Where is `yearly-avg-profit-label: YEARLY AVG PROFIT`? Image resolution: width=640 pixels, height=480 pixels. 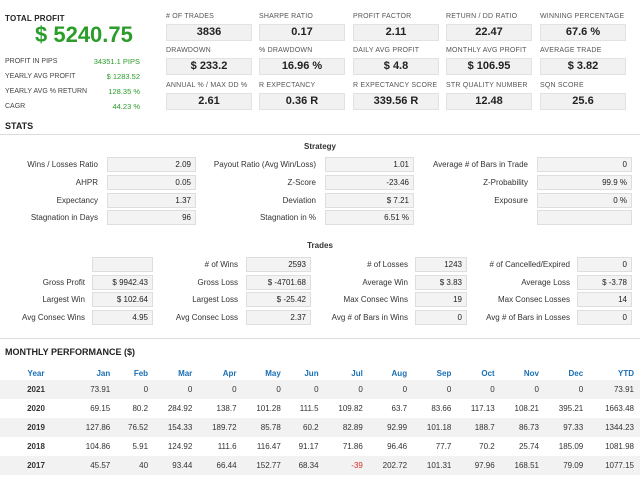 yearly-avg-profit-label: YEARLY AVG PROFIT is located at coordinates (40, 76).